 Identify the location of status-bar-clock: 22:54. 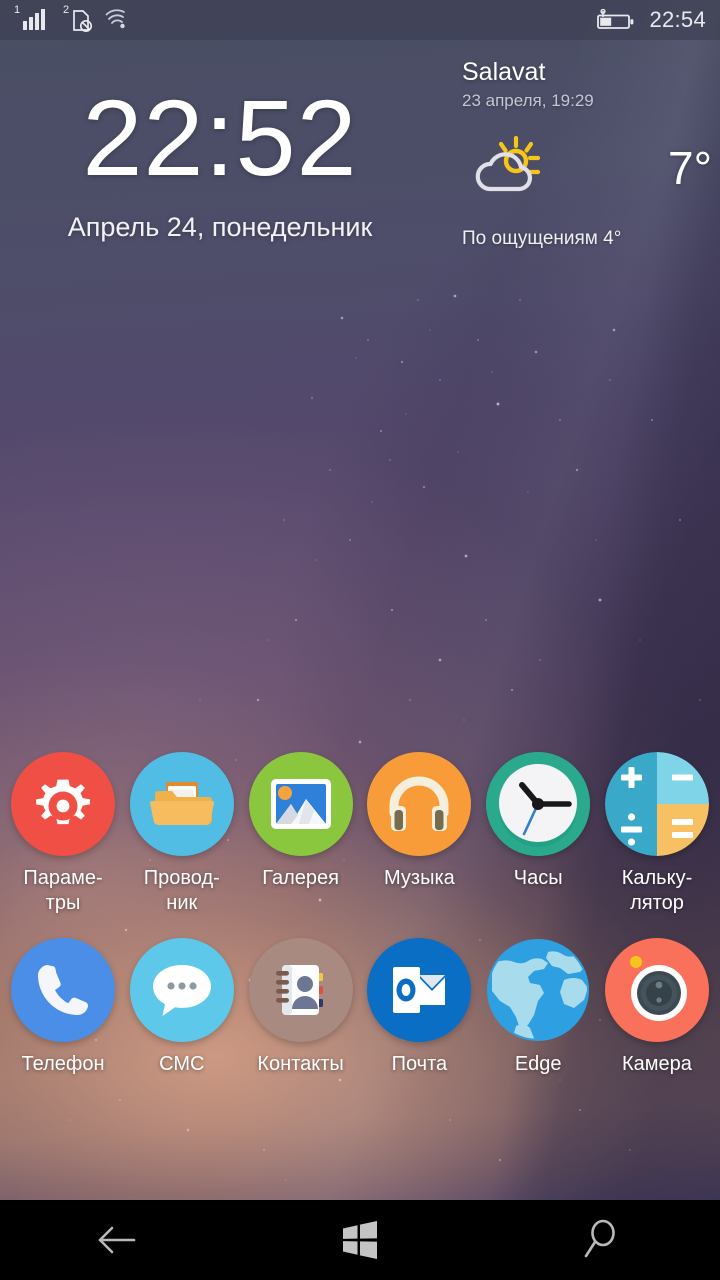
(677, 19).